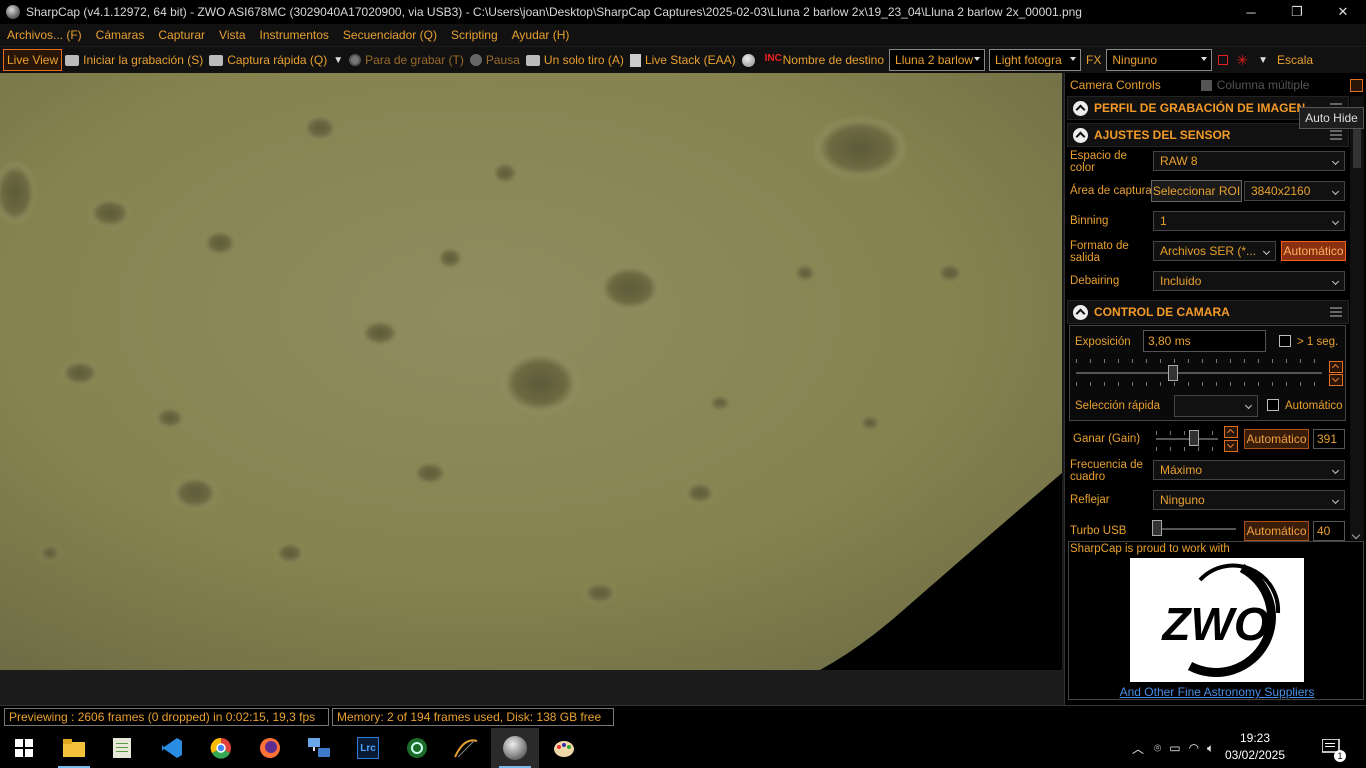 The width and height of the screenshot is (1366, 768). What do you see at coordinates (368, 748) in the screenshot?
I see `lightroom-classic-button: Lrc` at bounding box center [368, 748].